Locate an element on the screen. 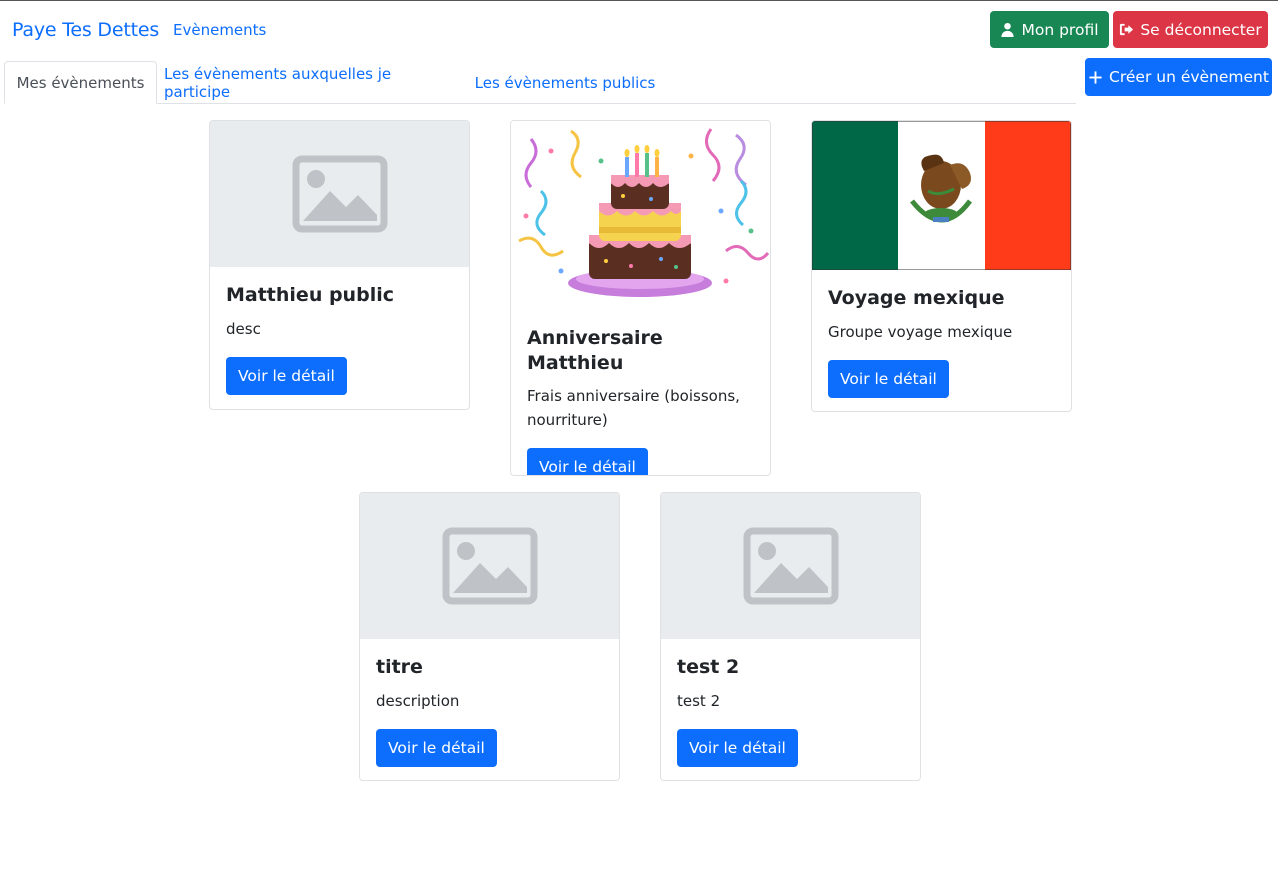 This screenshot has width=1278, height=882. event-card: Matthieu public desc Voir le détail is located at coordinates (339, 265).